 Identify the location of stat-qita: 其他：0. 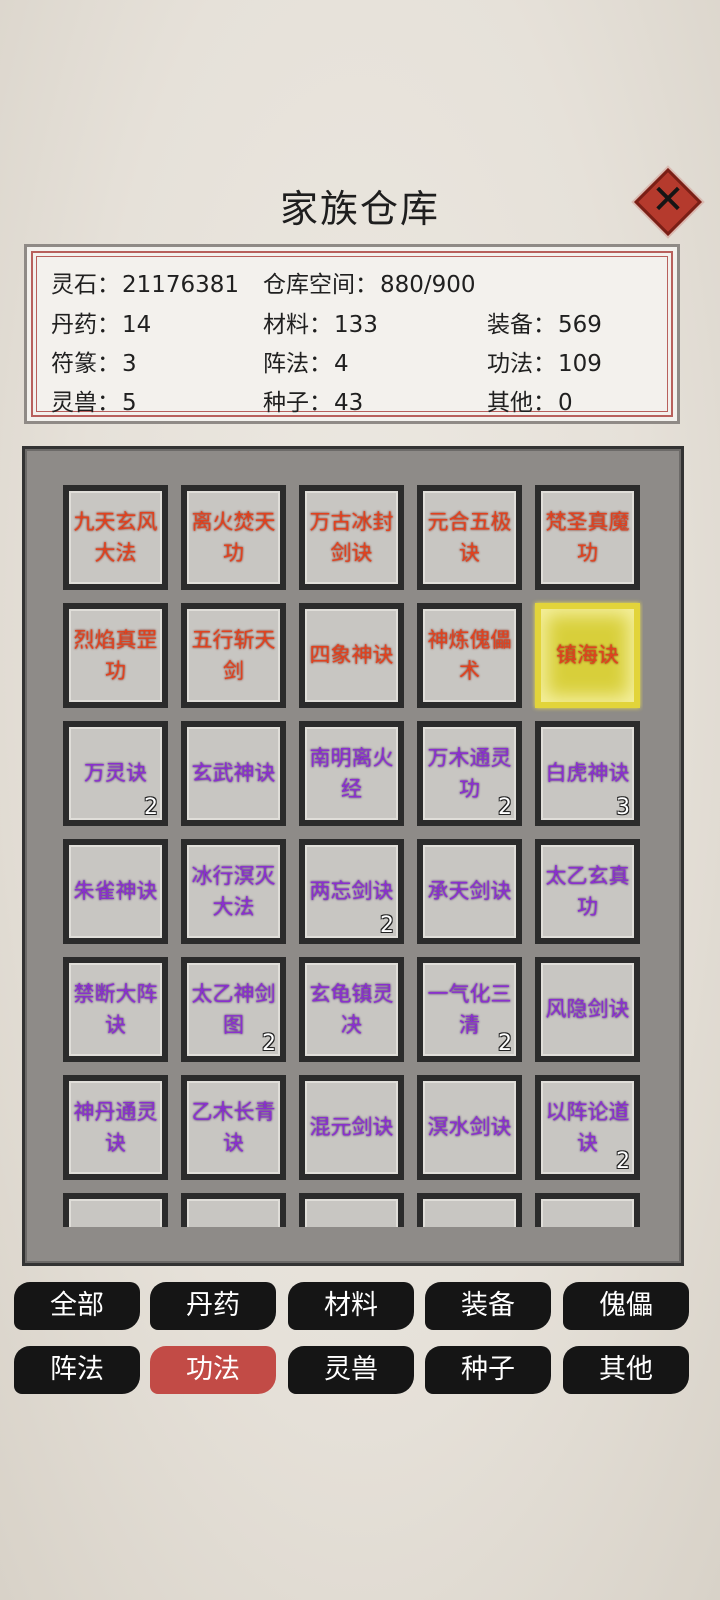
(530, 403).